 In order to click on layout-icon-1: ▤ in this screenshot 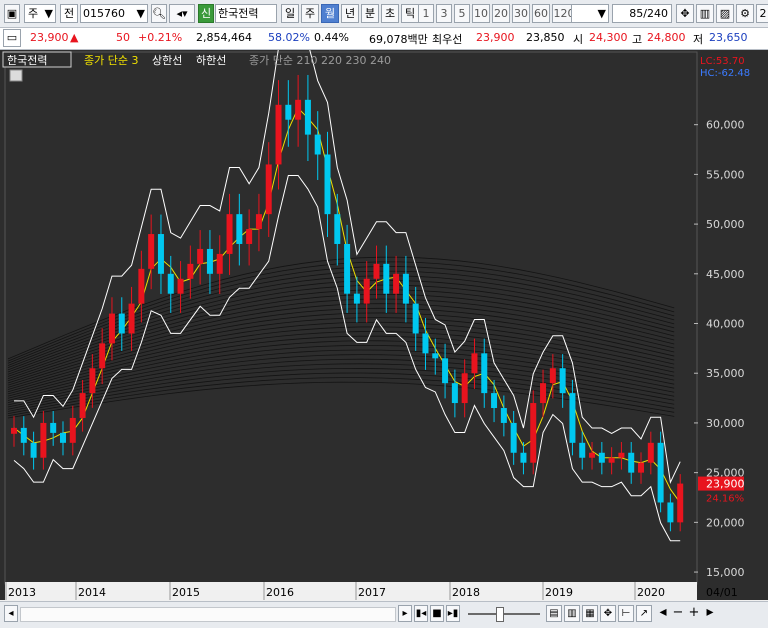, I will do `click(554, 613)`.